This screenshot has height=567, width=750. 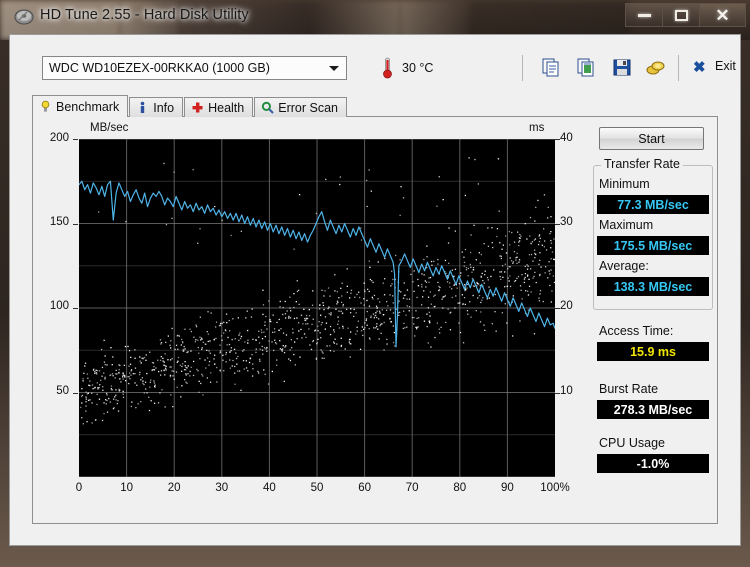 What do you see at coordinates (555, 488) in the screenshot?
I see `x-tick: 100%` at bounding box center [555, 488].